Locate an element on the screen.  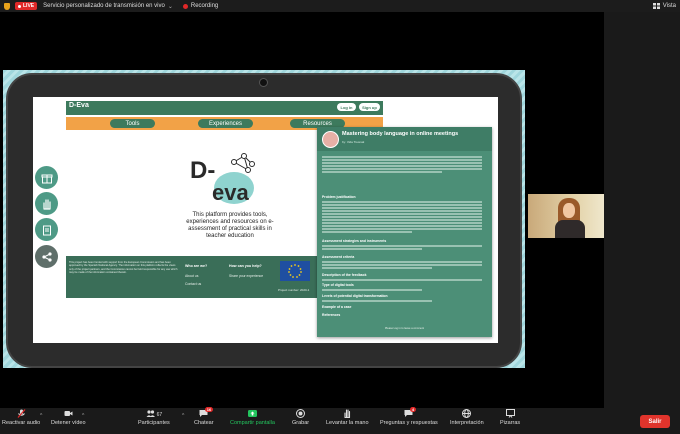
section-heading: Type of digital tools is located at coordinates (338, 285).